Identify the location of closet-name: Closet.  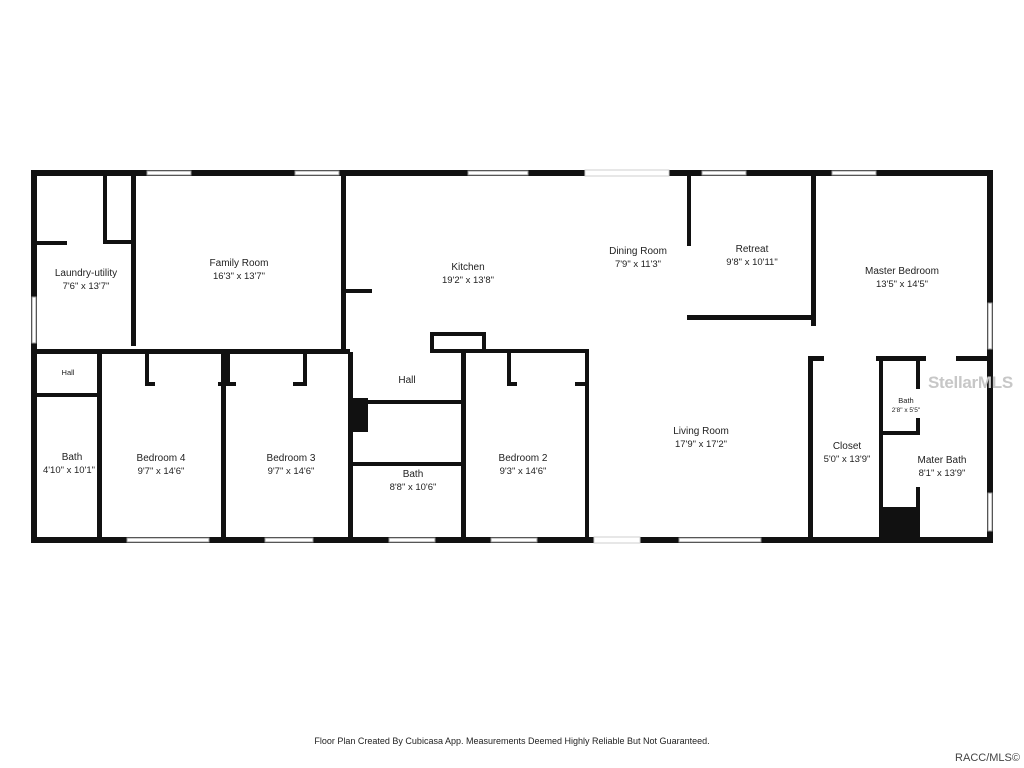
(847, 446).